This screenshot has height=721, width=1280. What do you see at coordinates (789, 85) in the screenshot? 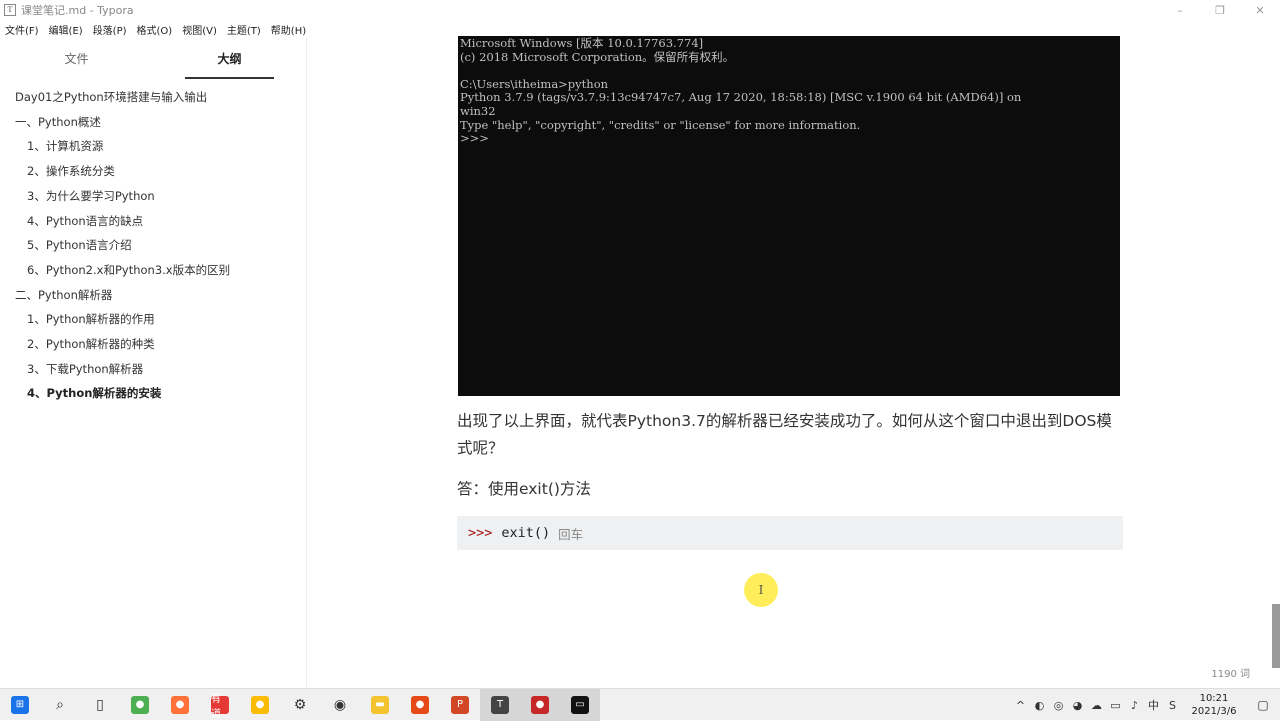
I see `terminal-line: C:\Users\itheima>python` at bounding box center [789, 85].